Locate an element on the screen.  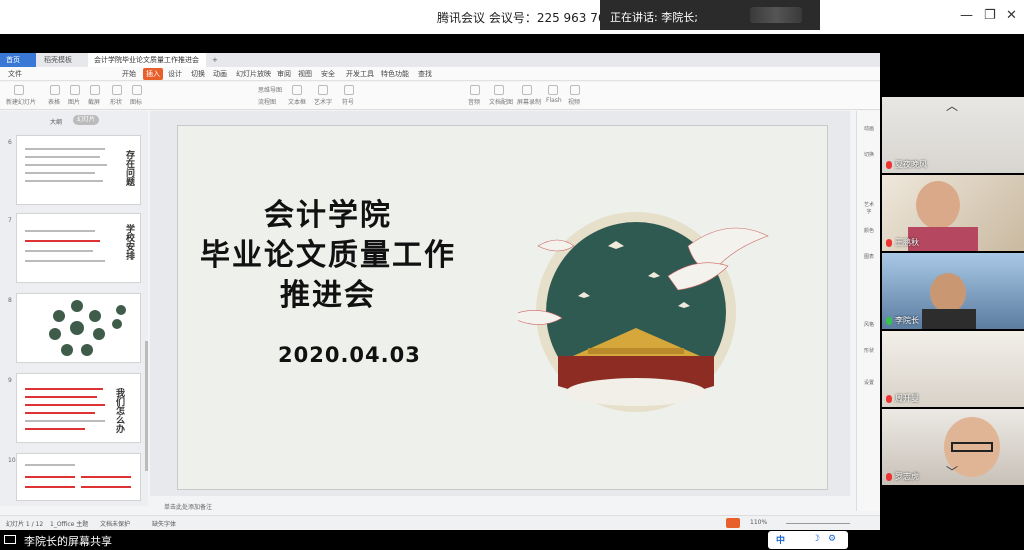
slide-date: 2020.04.03 is located at coordinates (349, 355).